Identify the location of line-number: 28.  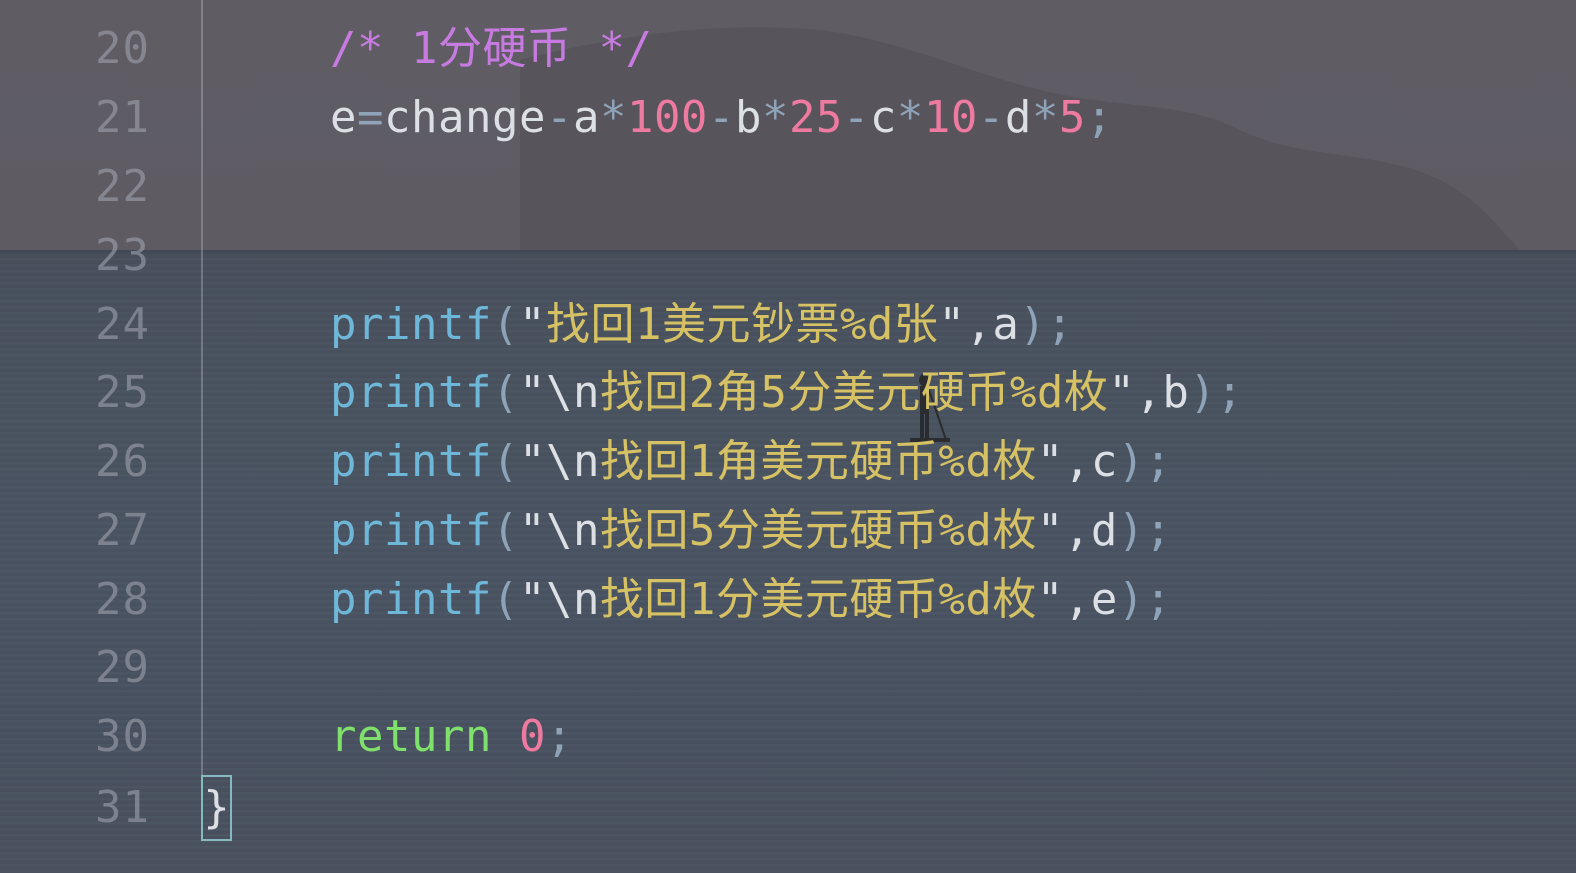
(122, 599).